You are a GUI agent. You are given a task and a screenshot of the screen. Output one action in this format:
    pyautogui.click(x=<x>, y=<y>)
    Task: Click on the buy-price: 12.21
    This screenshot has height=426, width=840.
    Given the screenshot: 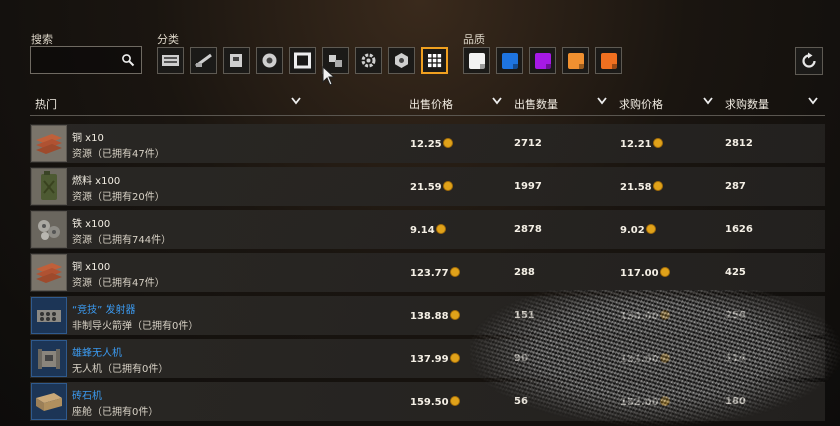 What is the action you would take?
    pyautogui.click(x=641, y=144)
    